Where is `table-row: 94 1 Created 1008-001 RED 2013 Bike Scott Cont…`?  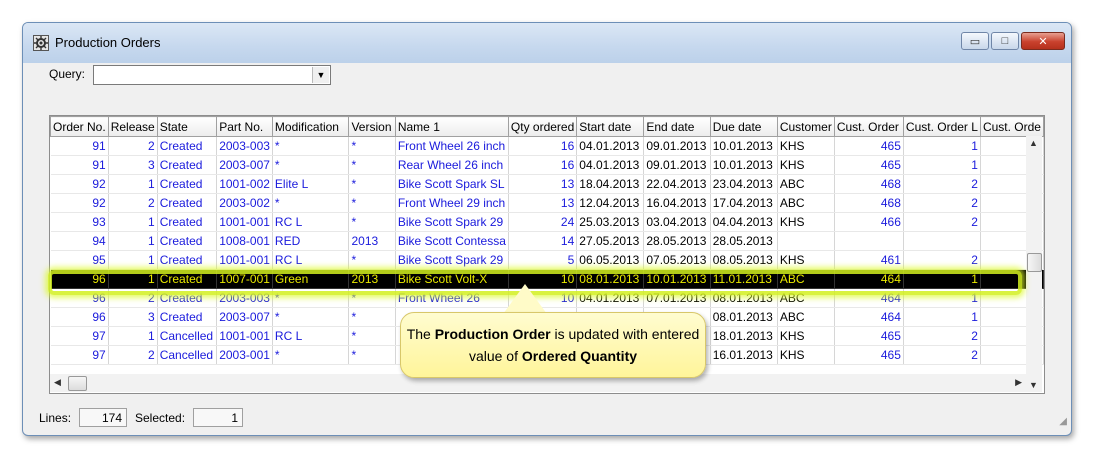 table-row: 94 1 Created 1008-001 RED 2013 Bike Scott Cont… is located at coordinates (547, 241).